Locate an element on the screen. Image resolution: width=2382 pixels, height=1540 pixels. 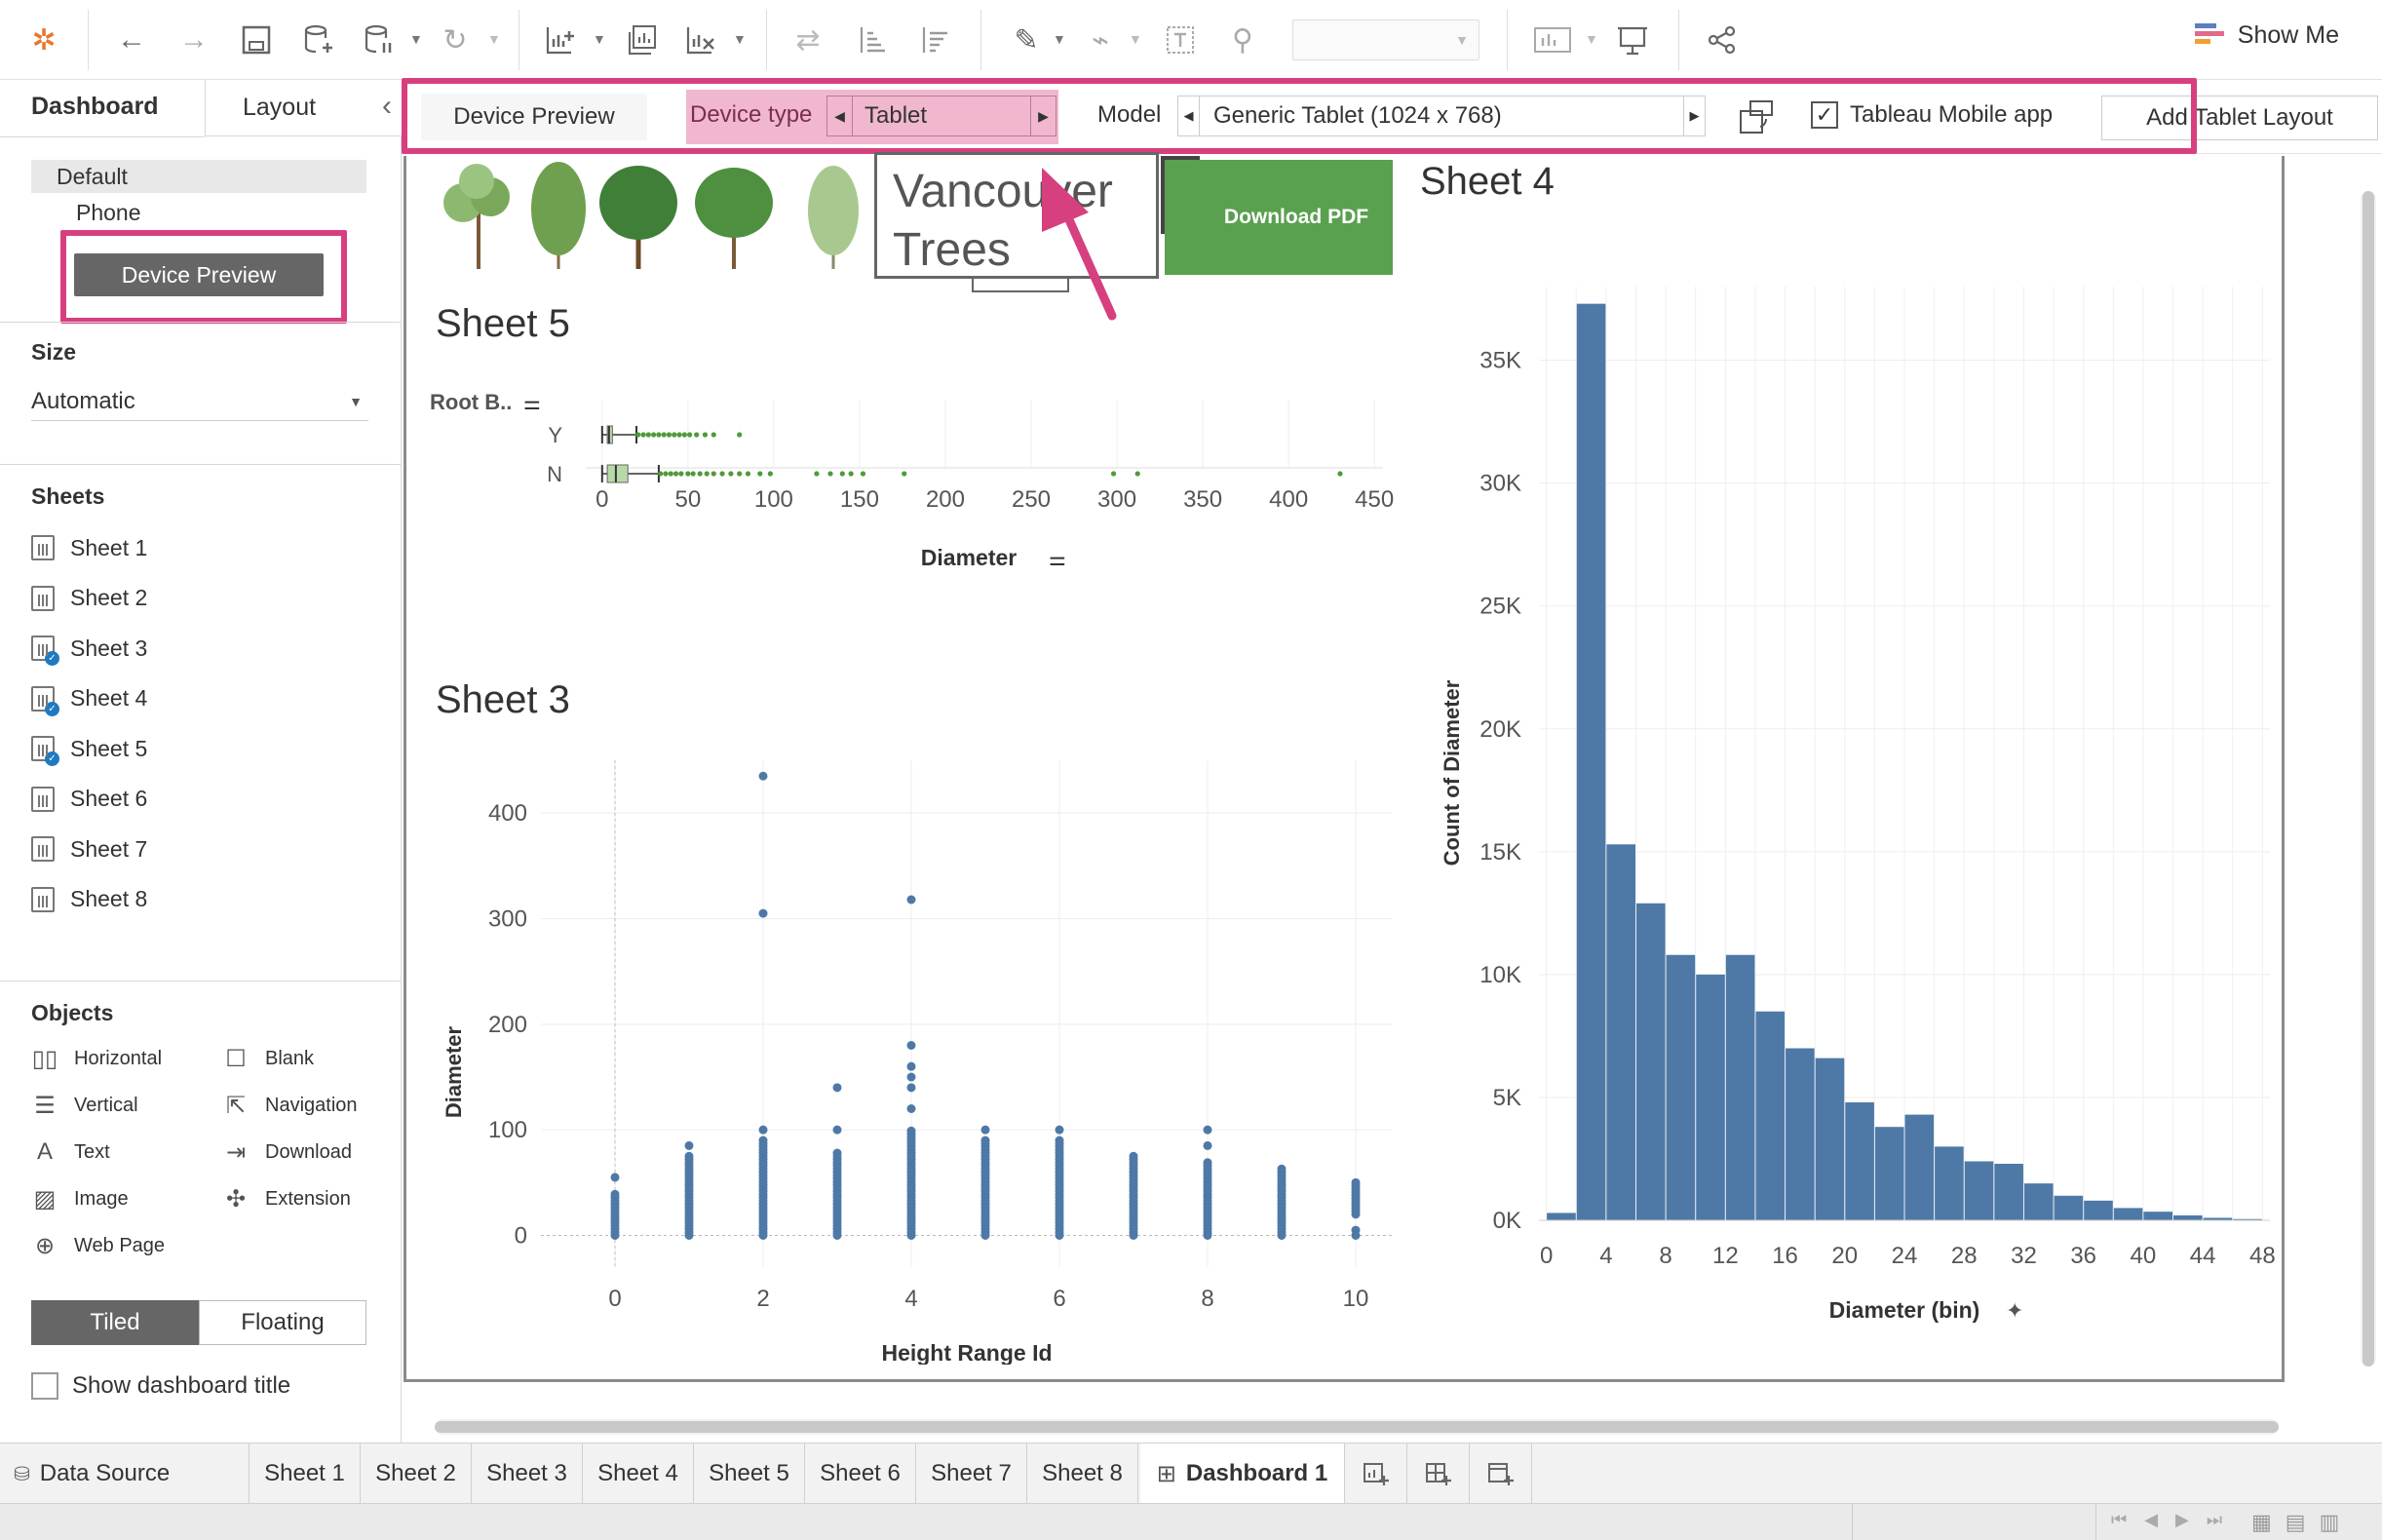
sheet-list-item: Sheet 1 is located at coordinates (89, 547).